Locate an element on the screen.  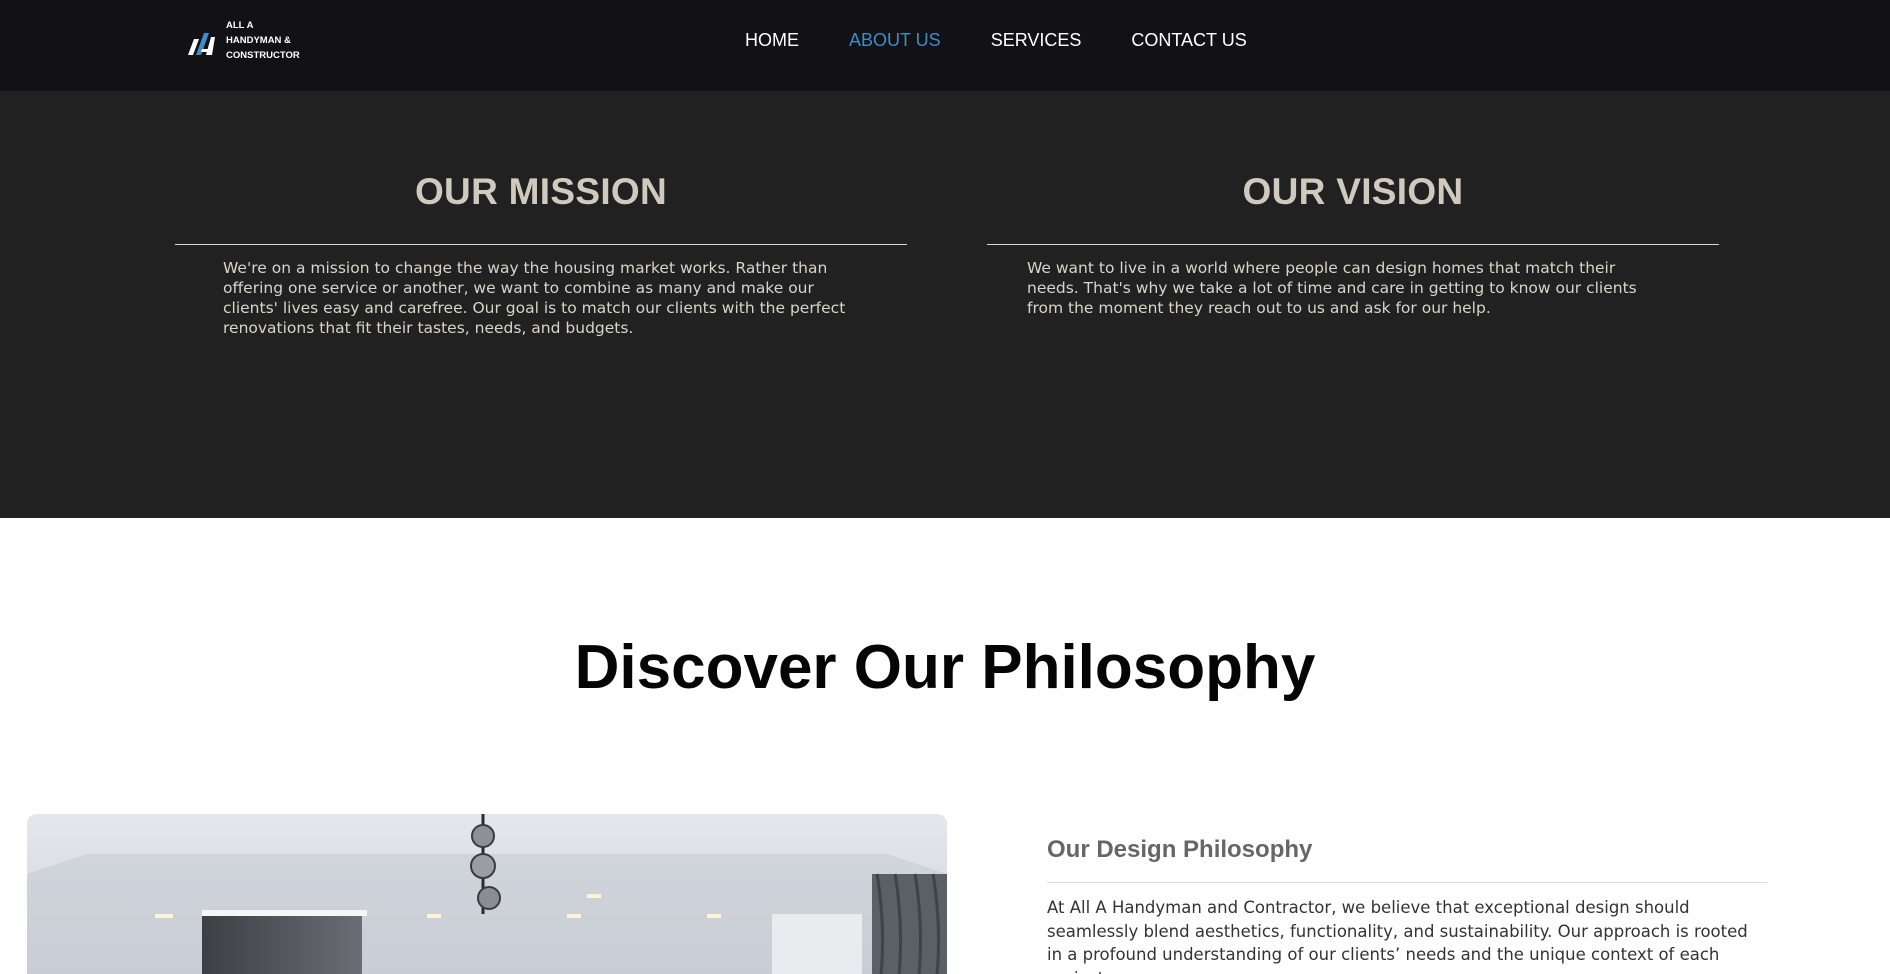
vision-title: OUR VISION is located at coordinates (1353, 191).